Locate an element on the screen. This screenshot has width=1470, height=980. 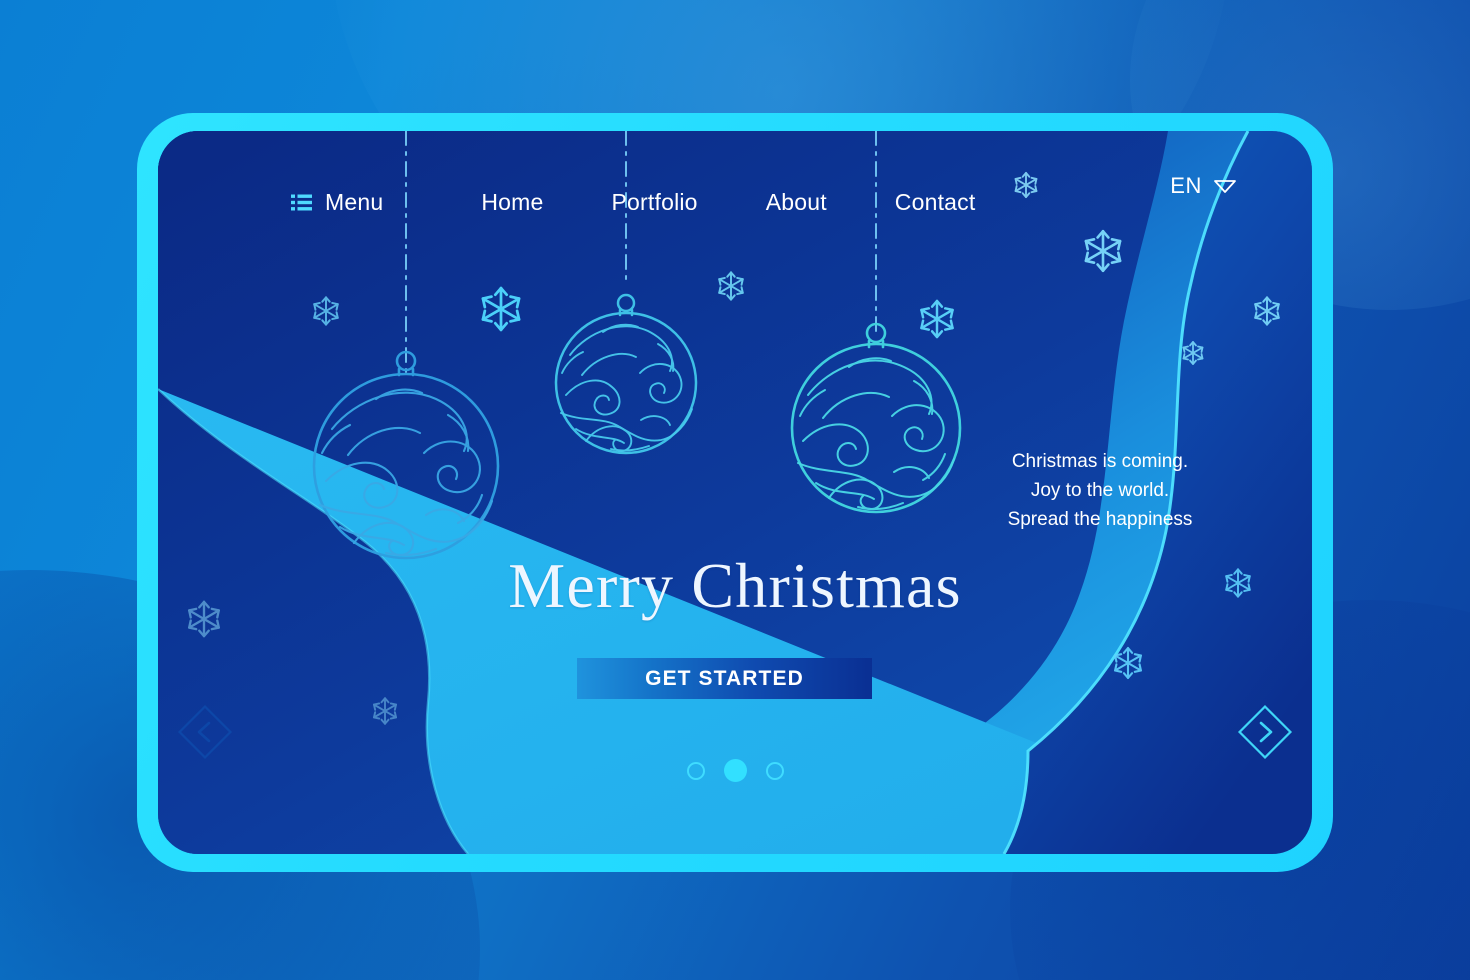
carousel-next-button is located at coordinates (1265, 732).